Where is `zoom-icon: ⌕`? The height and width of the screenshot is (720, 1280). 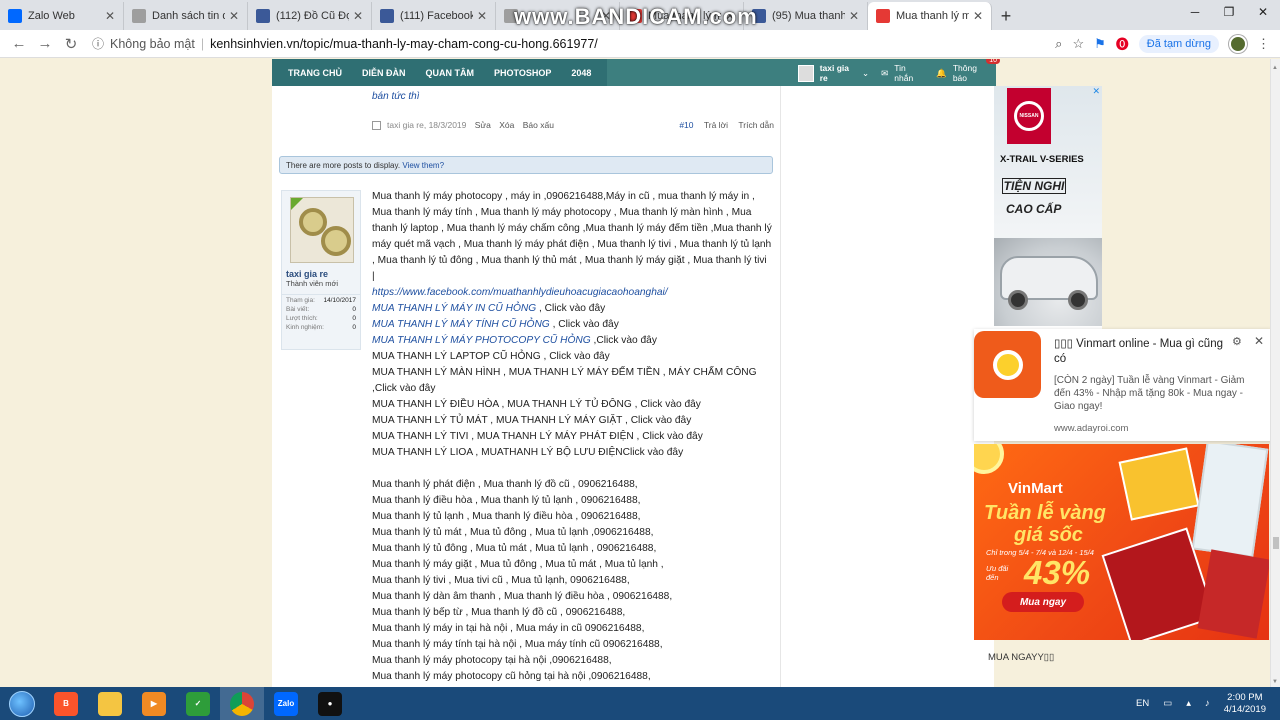 zoom-icon: ⌕ is located at coordinates (1058, 44).